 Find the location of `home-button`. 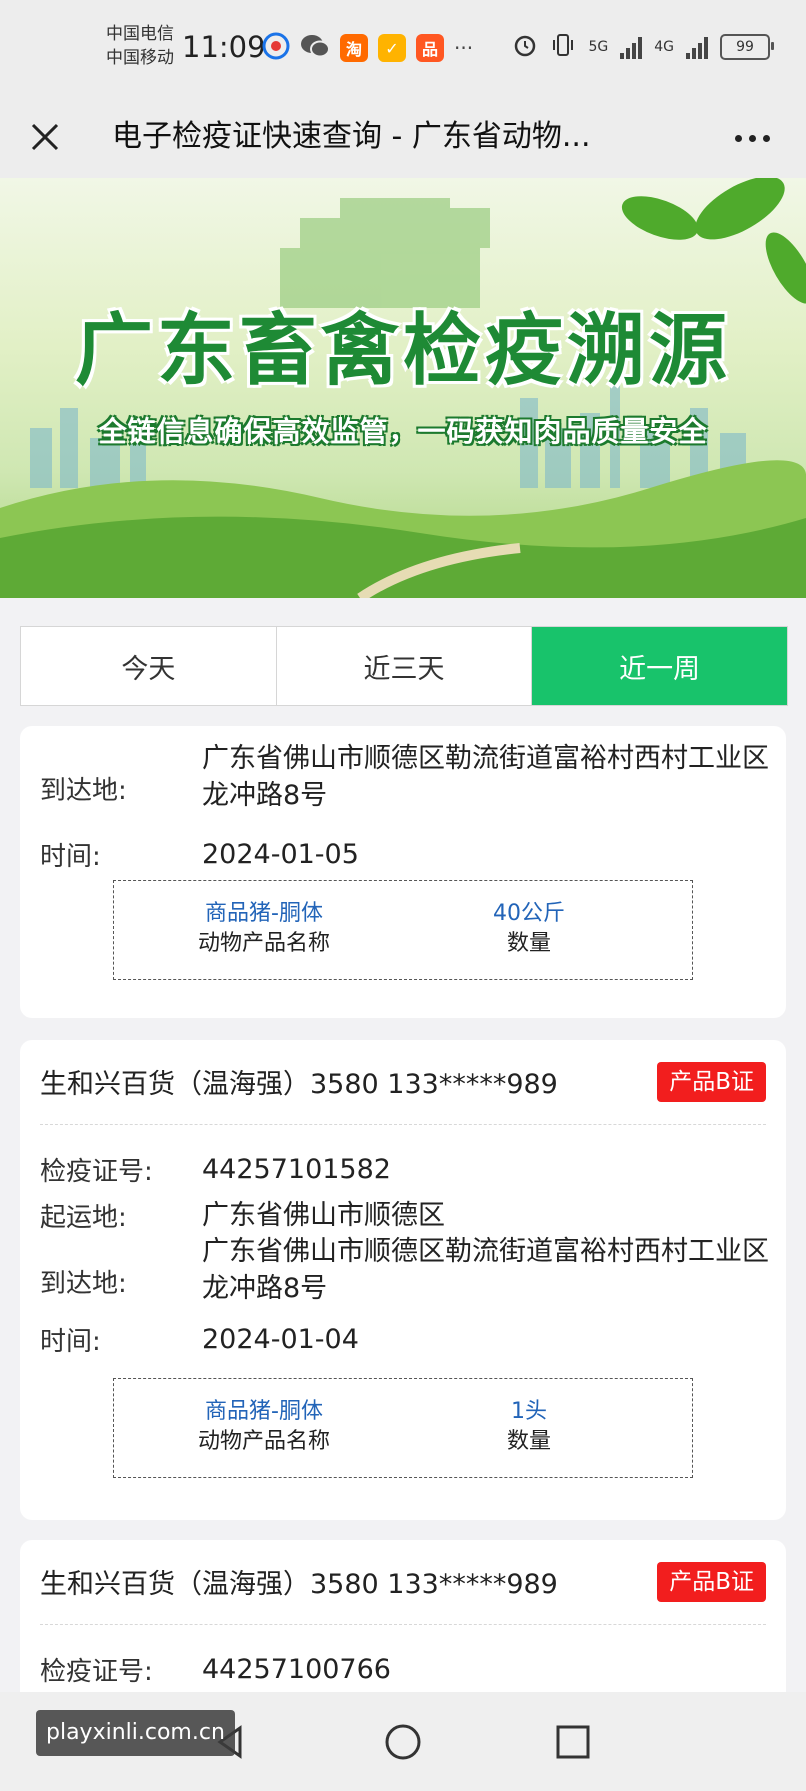

home-button is located at coordinates (403, 1742).